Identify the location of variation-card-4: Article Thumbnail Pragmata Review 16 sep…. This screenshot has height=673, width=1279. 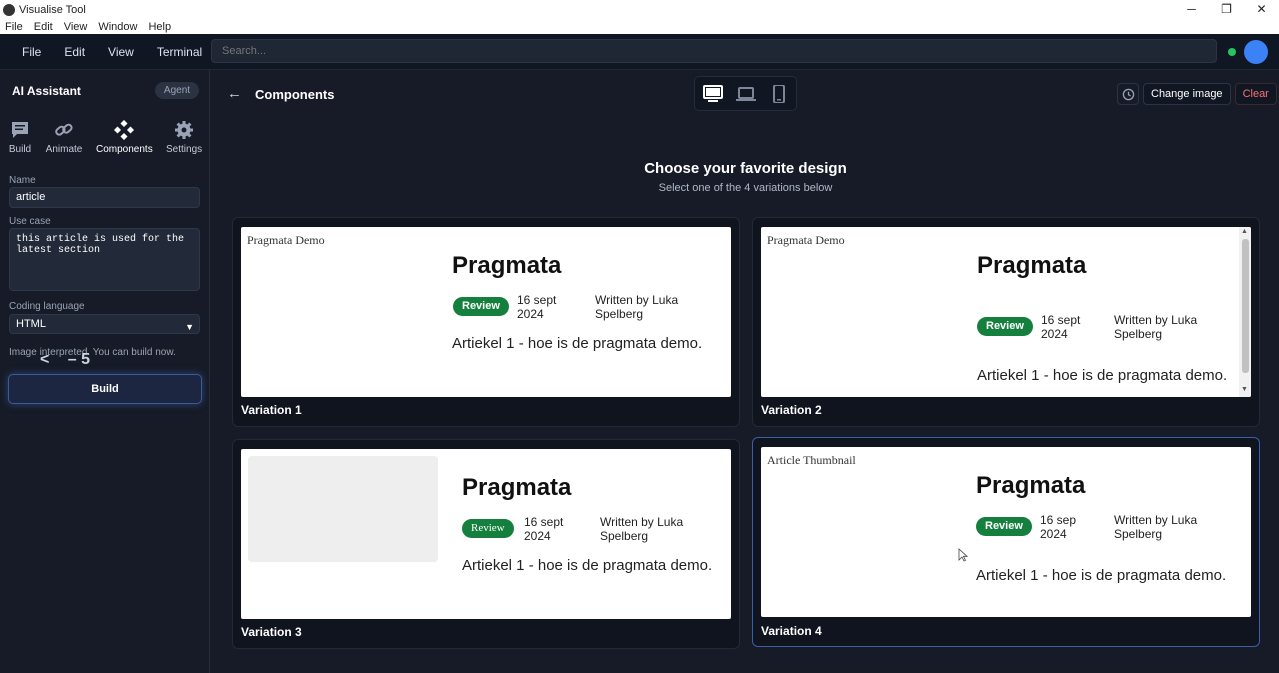
(1006, 542).